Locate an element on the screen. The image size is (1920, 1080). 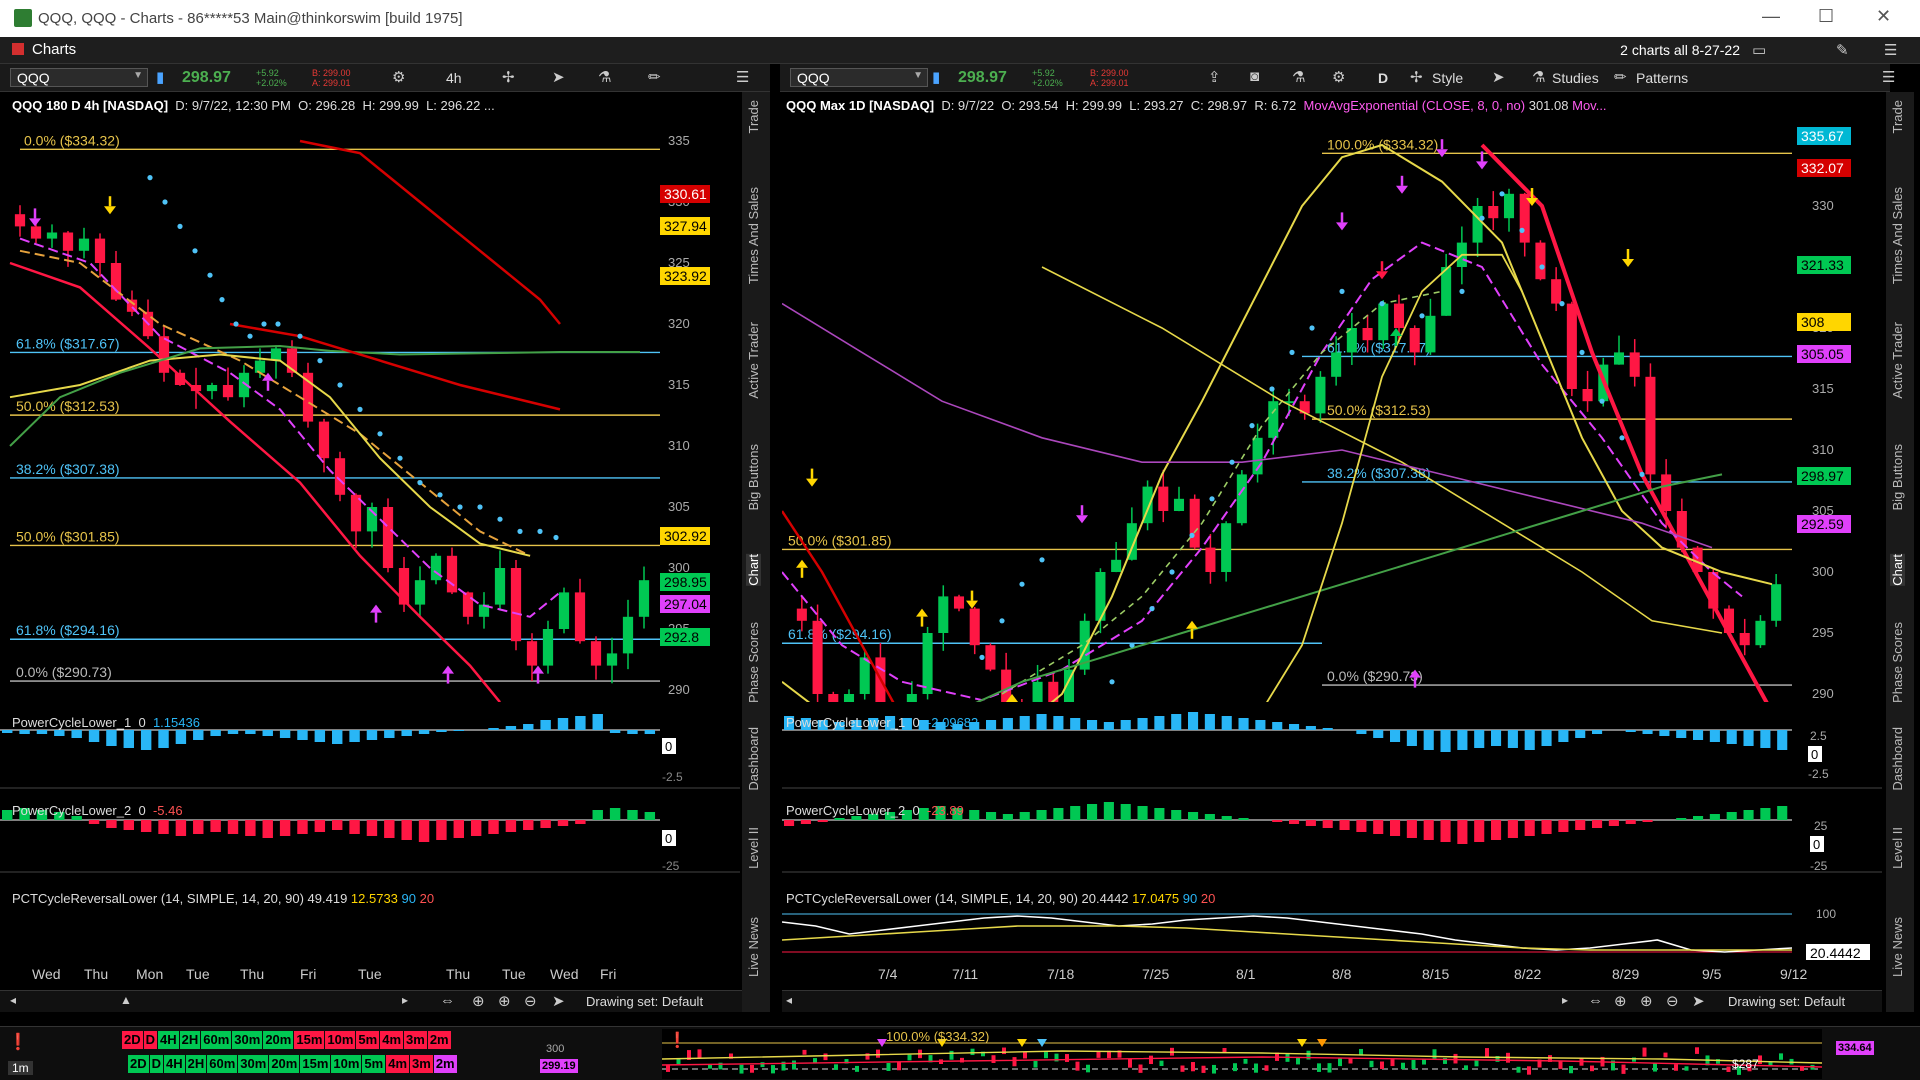
studies-icon: ⚗ is located at coordinates (1538, 77).